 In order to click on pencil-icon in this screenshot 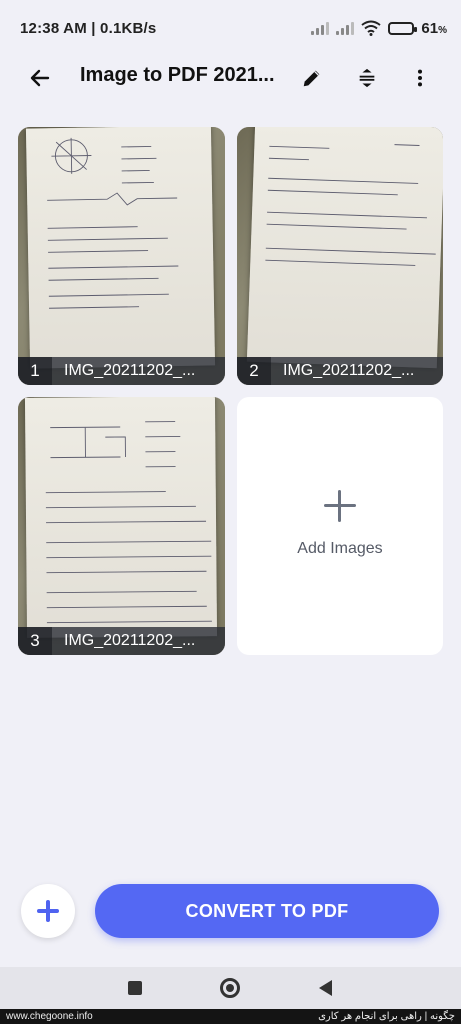, I will do `click(311, 78)`.